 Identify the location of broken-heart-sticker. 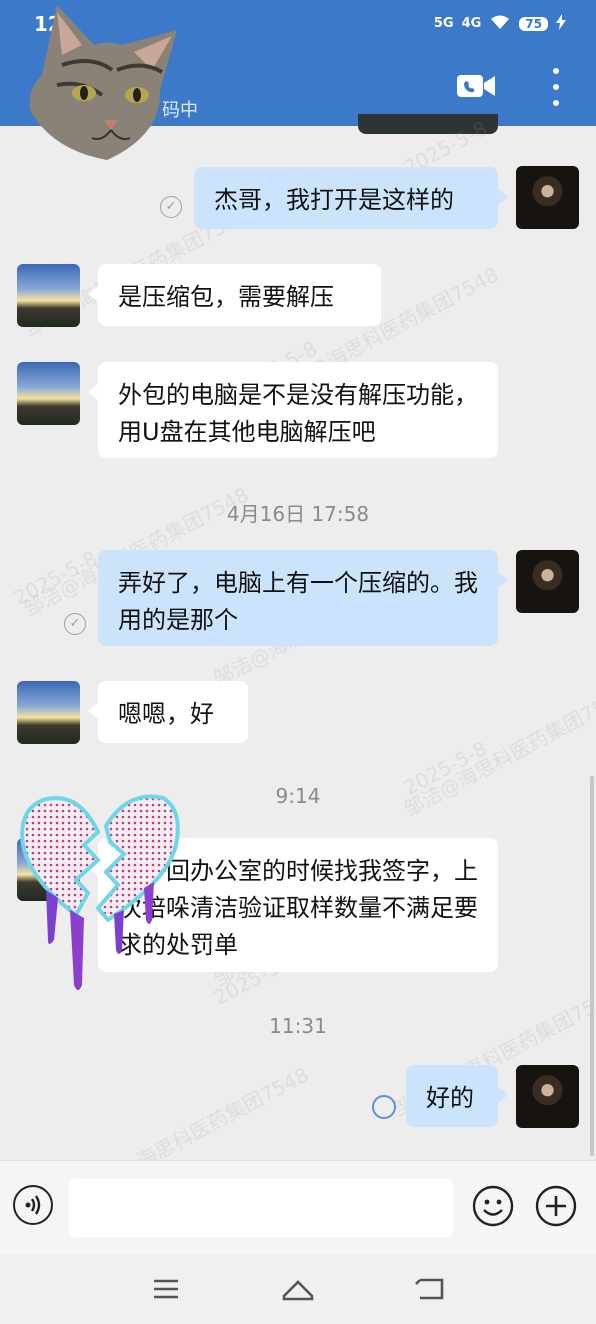
(100, 892).